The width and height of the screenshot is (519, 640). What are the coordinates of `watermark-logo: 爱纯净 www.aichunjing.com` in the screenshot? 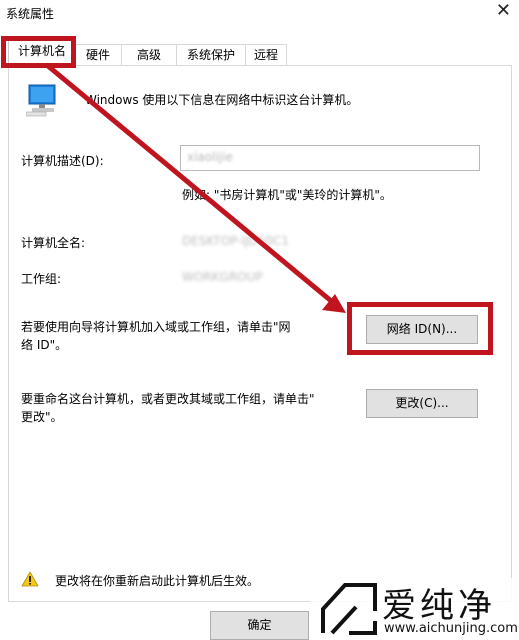 It's located at (414, 608).